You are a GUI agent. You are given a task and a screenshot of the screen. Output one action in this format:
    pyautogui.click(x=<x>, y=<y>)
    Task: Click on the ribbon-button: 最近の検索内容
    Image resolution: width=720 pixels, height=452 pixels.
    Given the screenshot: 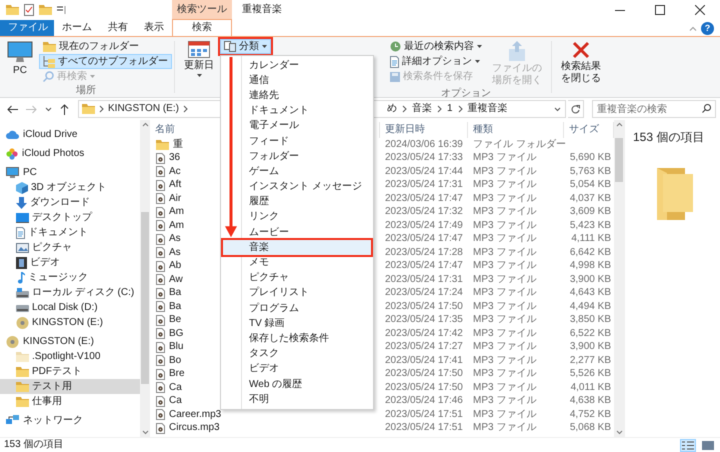 What is the action you would take?
    pyautogui.click(x=436, y=46)
    